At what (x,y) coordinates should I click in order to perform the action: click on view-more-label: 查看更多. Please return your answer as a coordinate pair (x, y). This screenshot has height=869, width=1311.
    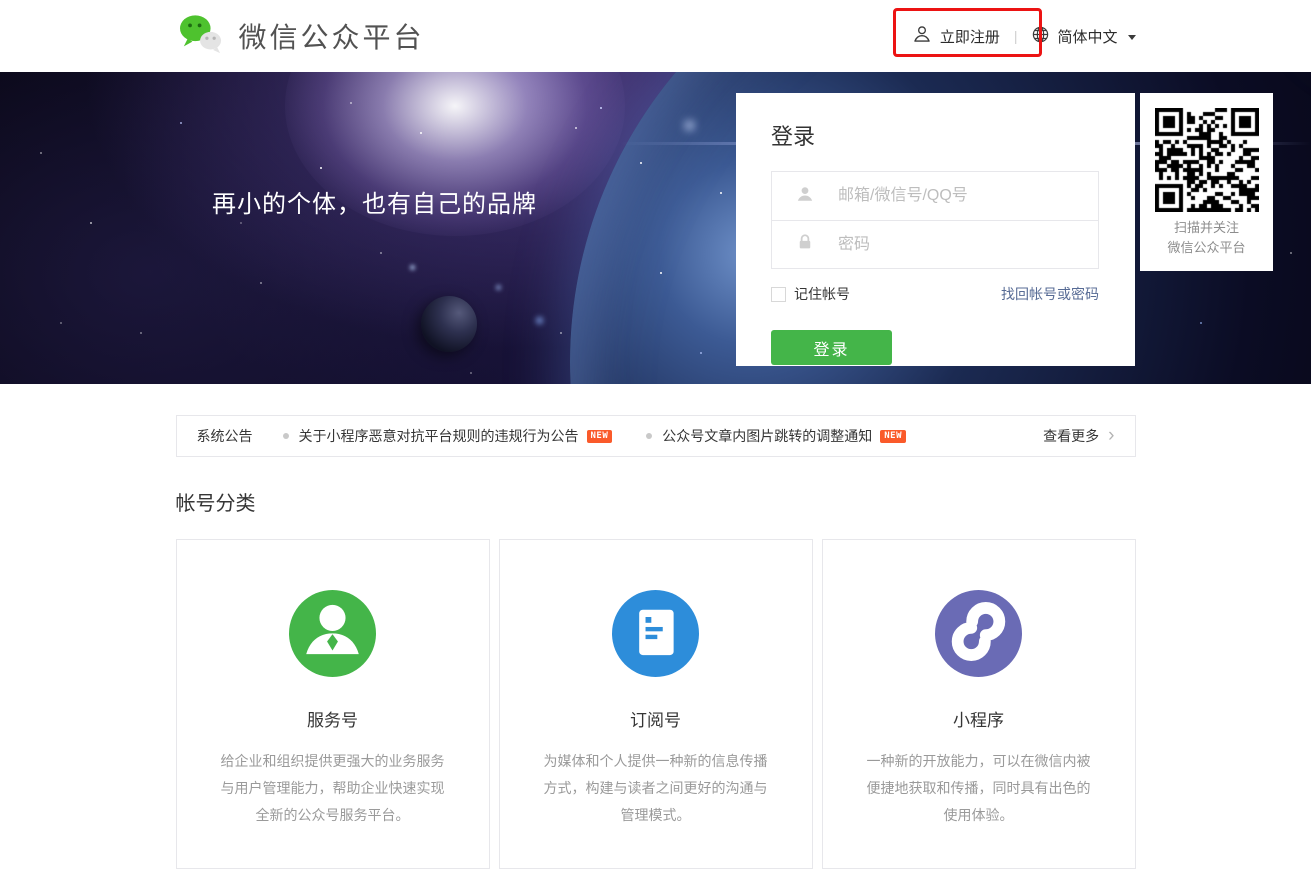
    Looking at the image, I should click on (1071, 436).